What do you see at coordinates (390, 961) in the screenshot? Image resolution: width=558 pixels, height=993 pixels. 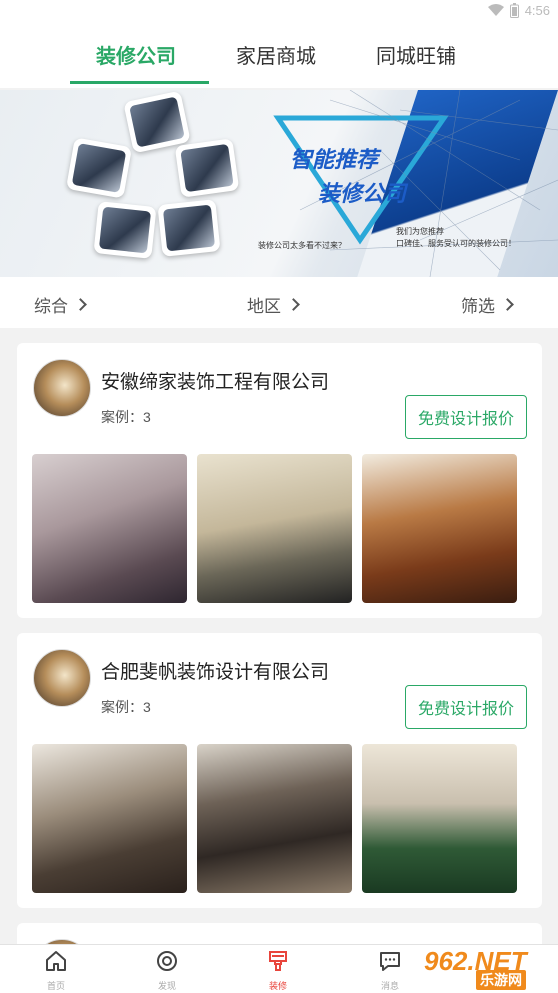 I see `message-icon` at bounding box center [390, 961].